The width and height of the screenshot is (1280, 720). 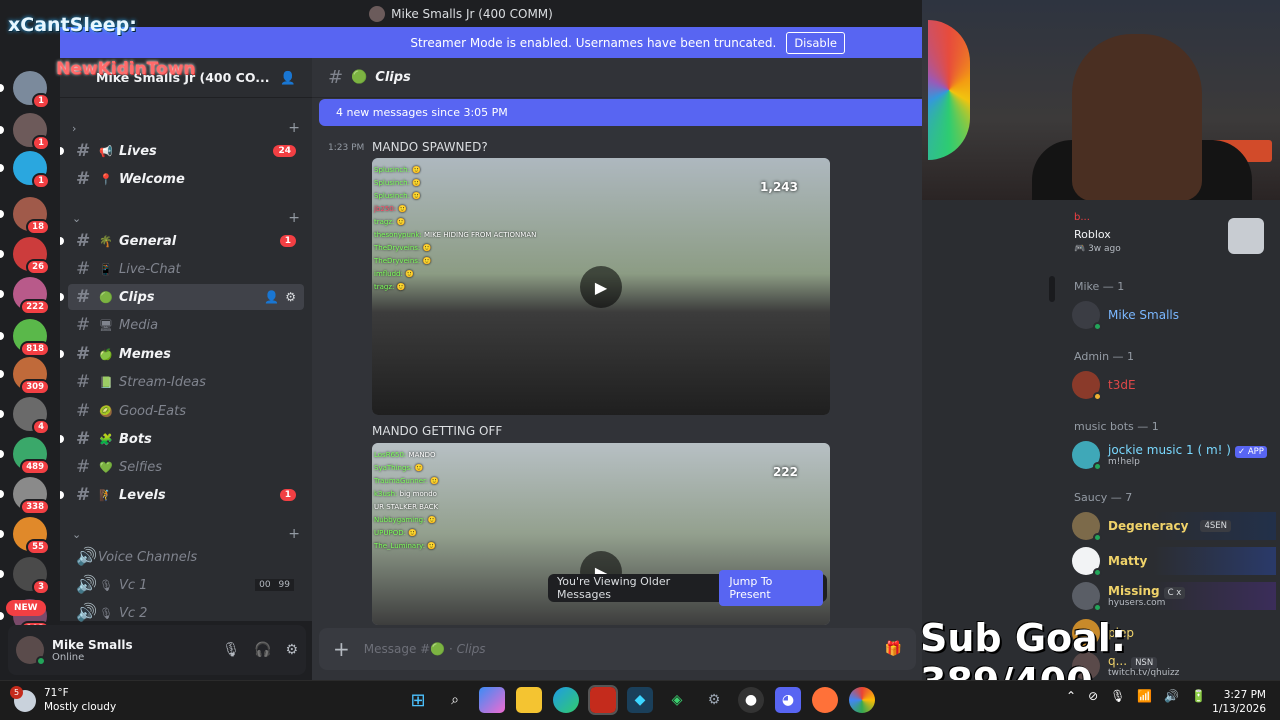 I want to click on obs-icon: ●, so click(x=751, y=700).